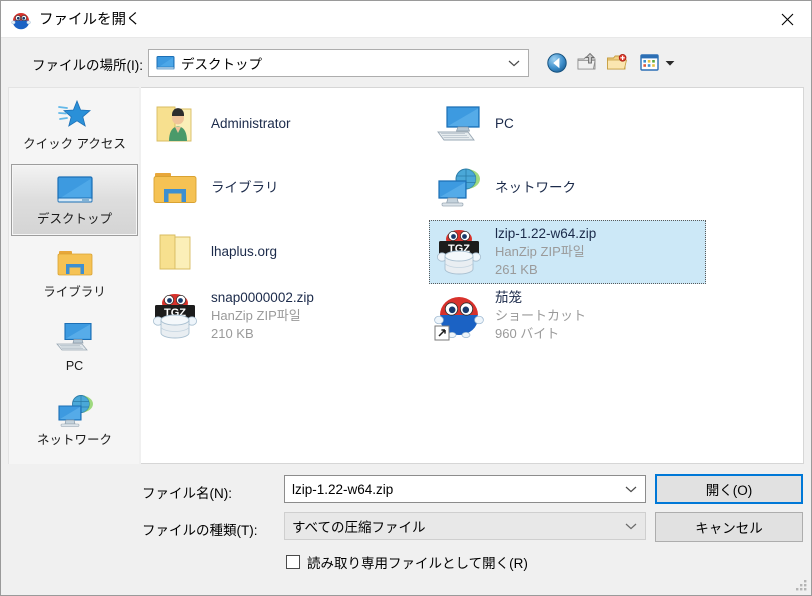 The width and height of the screenshot is (812, 596). I want to click on up-one-level-button, so click(587, 63).